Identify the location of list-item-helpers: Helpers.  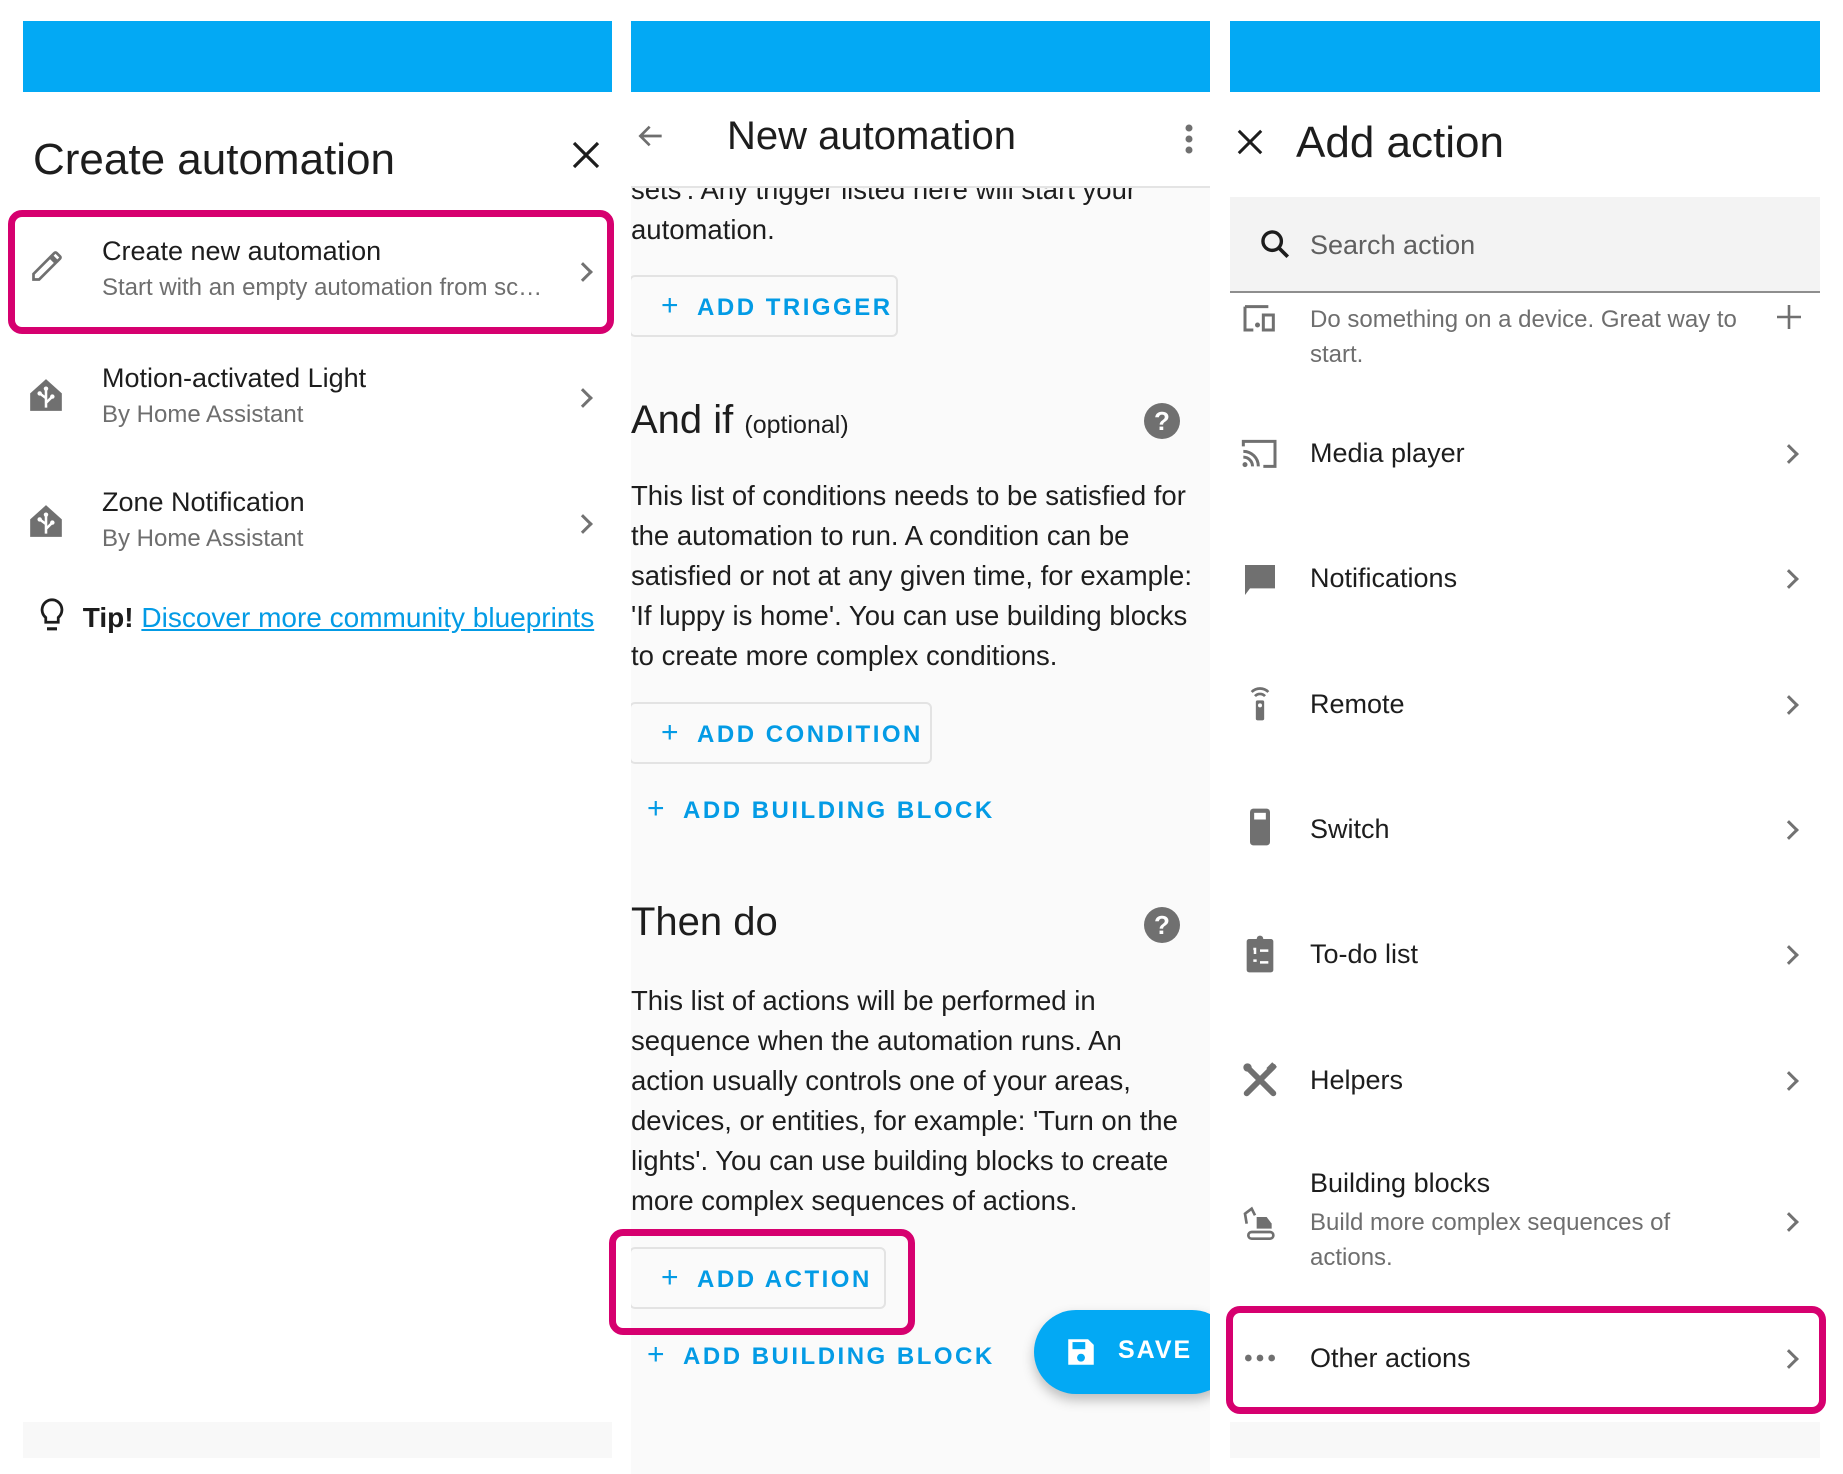
(1525, 1080).